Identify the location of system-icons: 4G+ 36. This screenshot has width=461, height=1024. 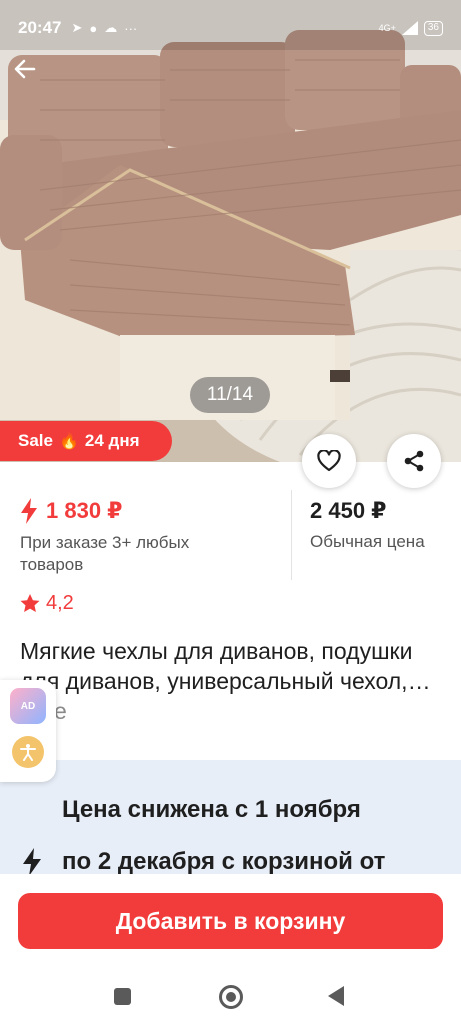
(410, 28).